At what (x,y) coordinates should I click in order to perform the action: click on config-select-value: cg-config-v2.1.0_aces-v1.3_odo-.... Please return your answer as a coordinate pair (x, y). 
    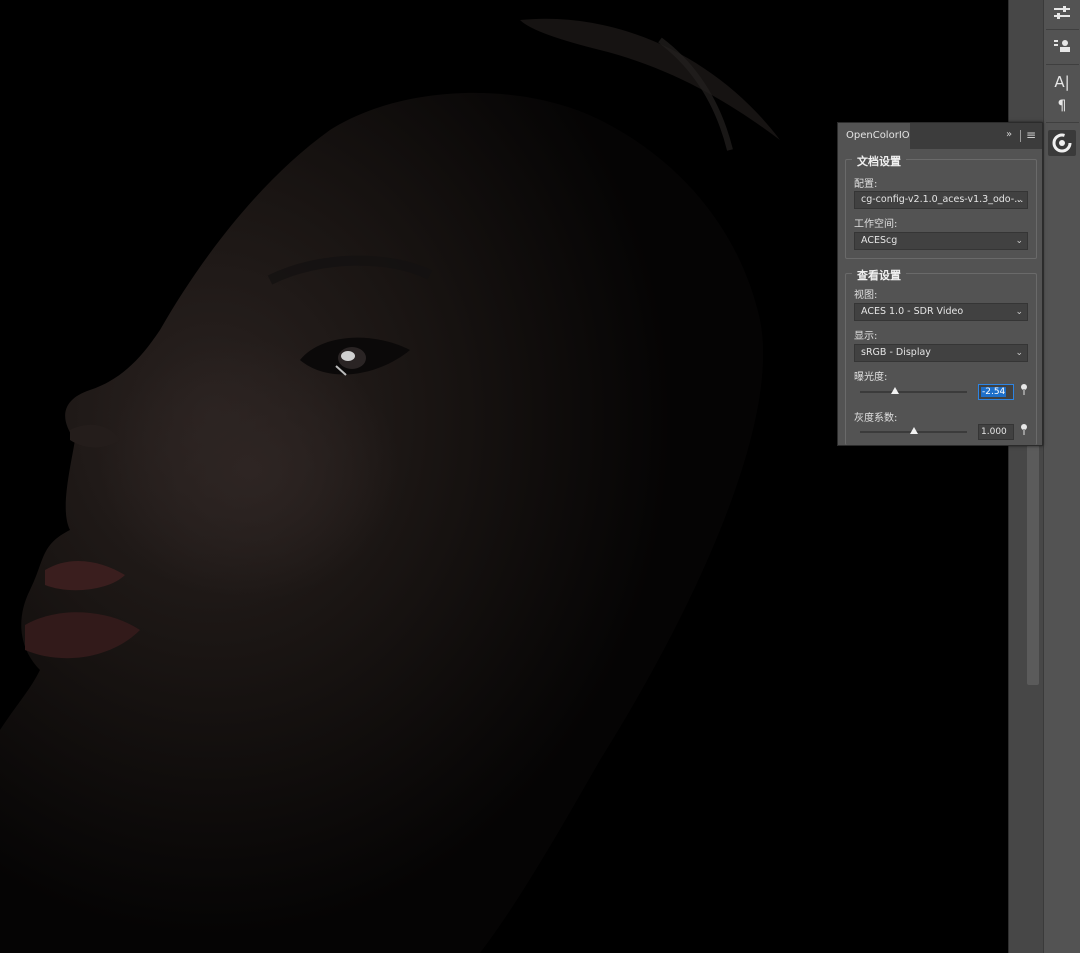
    Looking at the image, I should click on (942, 199).